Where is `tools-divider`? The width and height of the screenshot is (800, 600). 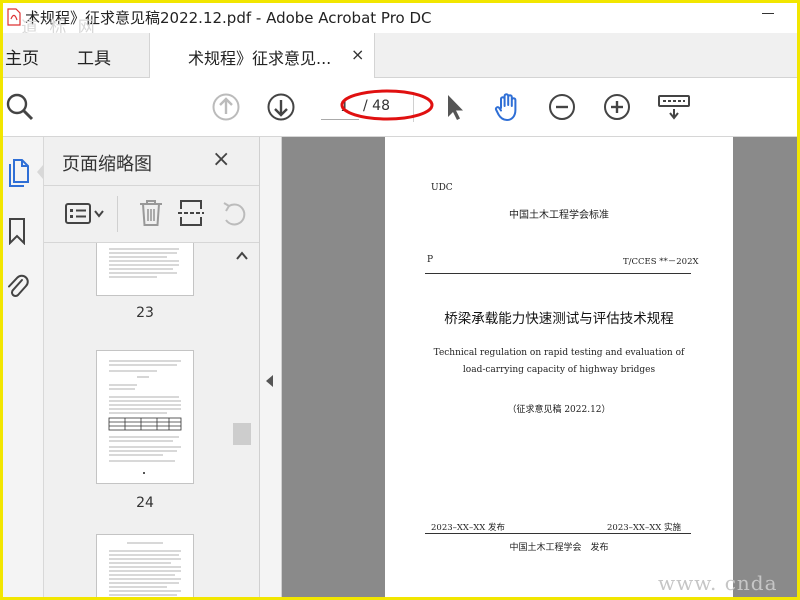 tools-divider is located at coordinates (117, 214).